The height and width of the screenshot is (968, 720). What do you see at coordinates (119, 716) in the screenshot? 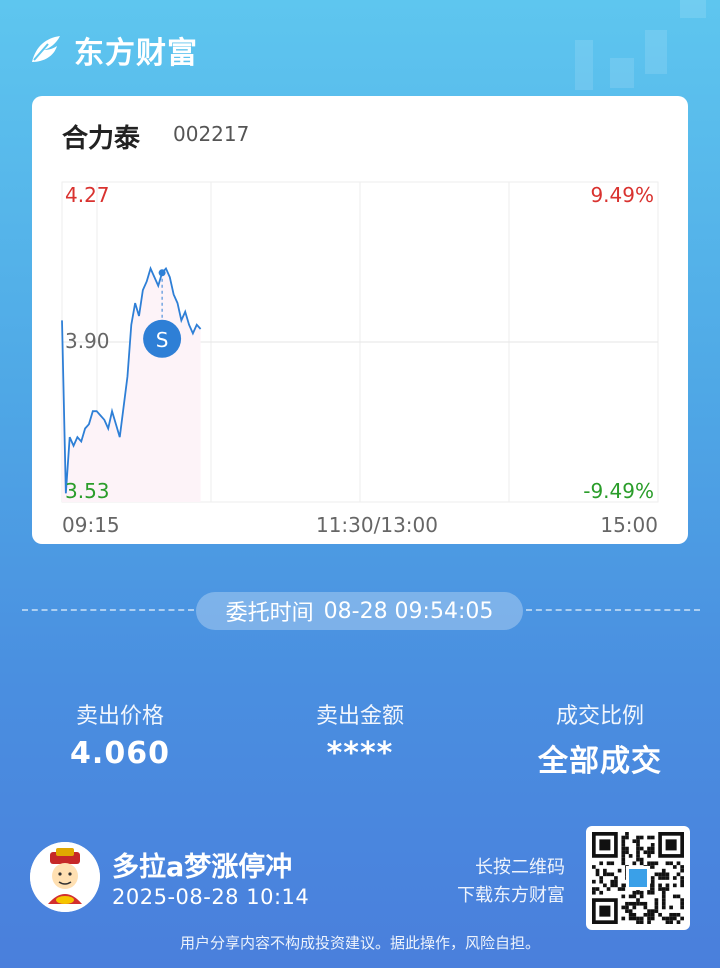
I see `stat-label: 卖出价格` at bounding box center [119, 716].